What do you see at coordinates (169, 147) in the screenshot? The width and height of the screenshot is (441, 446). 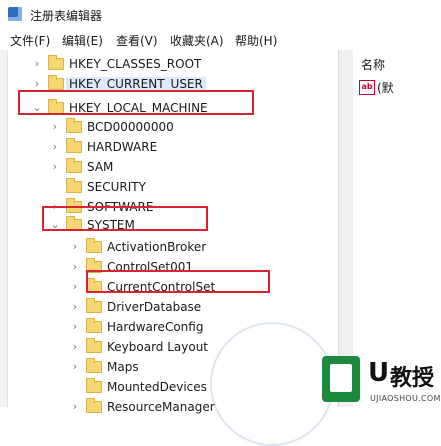 I see `tree-node-hardware: › HARDWARE` at bounding box center [169, 147].